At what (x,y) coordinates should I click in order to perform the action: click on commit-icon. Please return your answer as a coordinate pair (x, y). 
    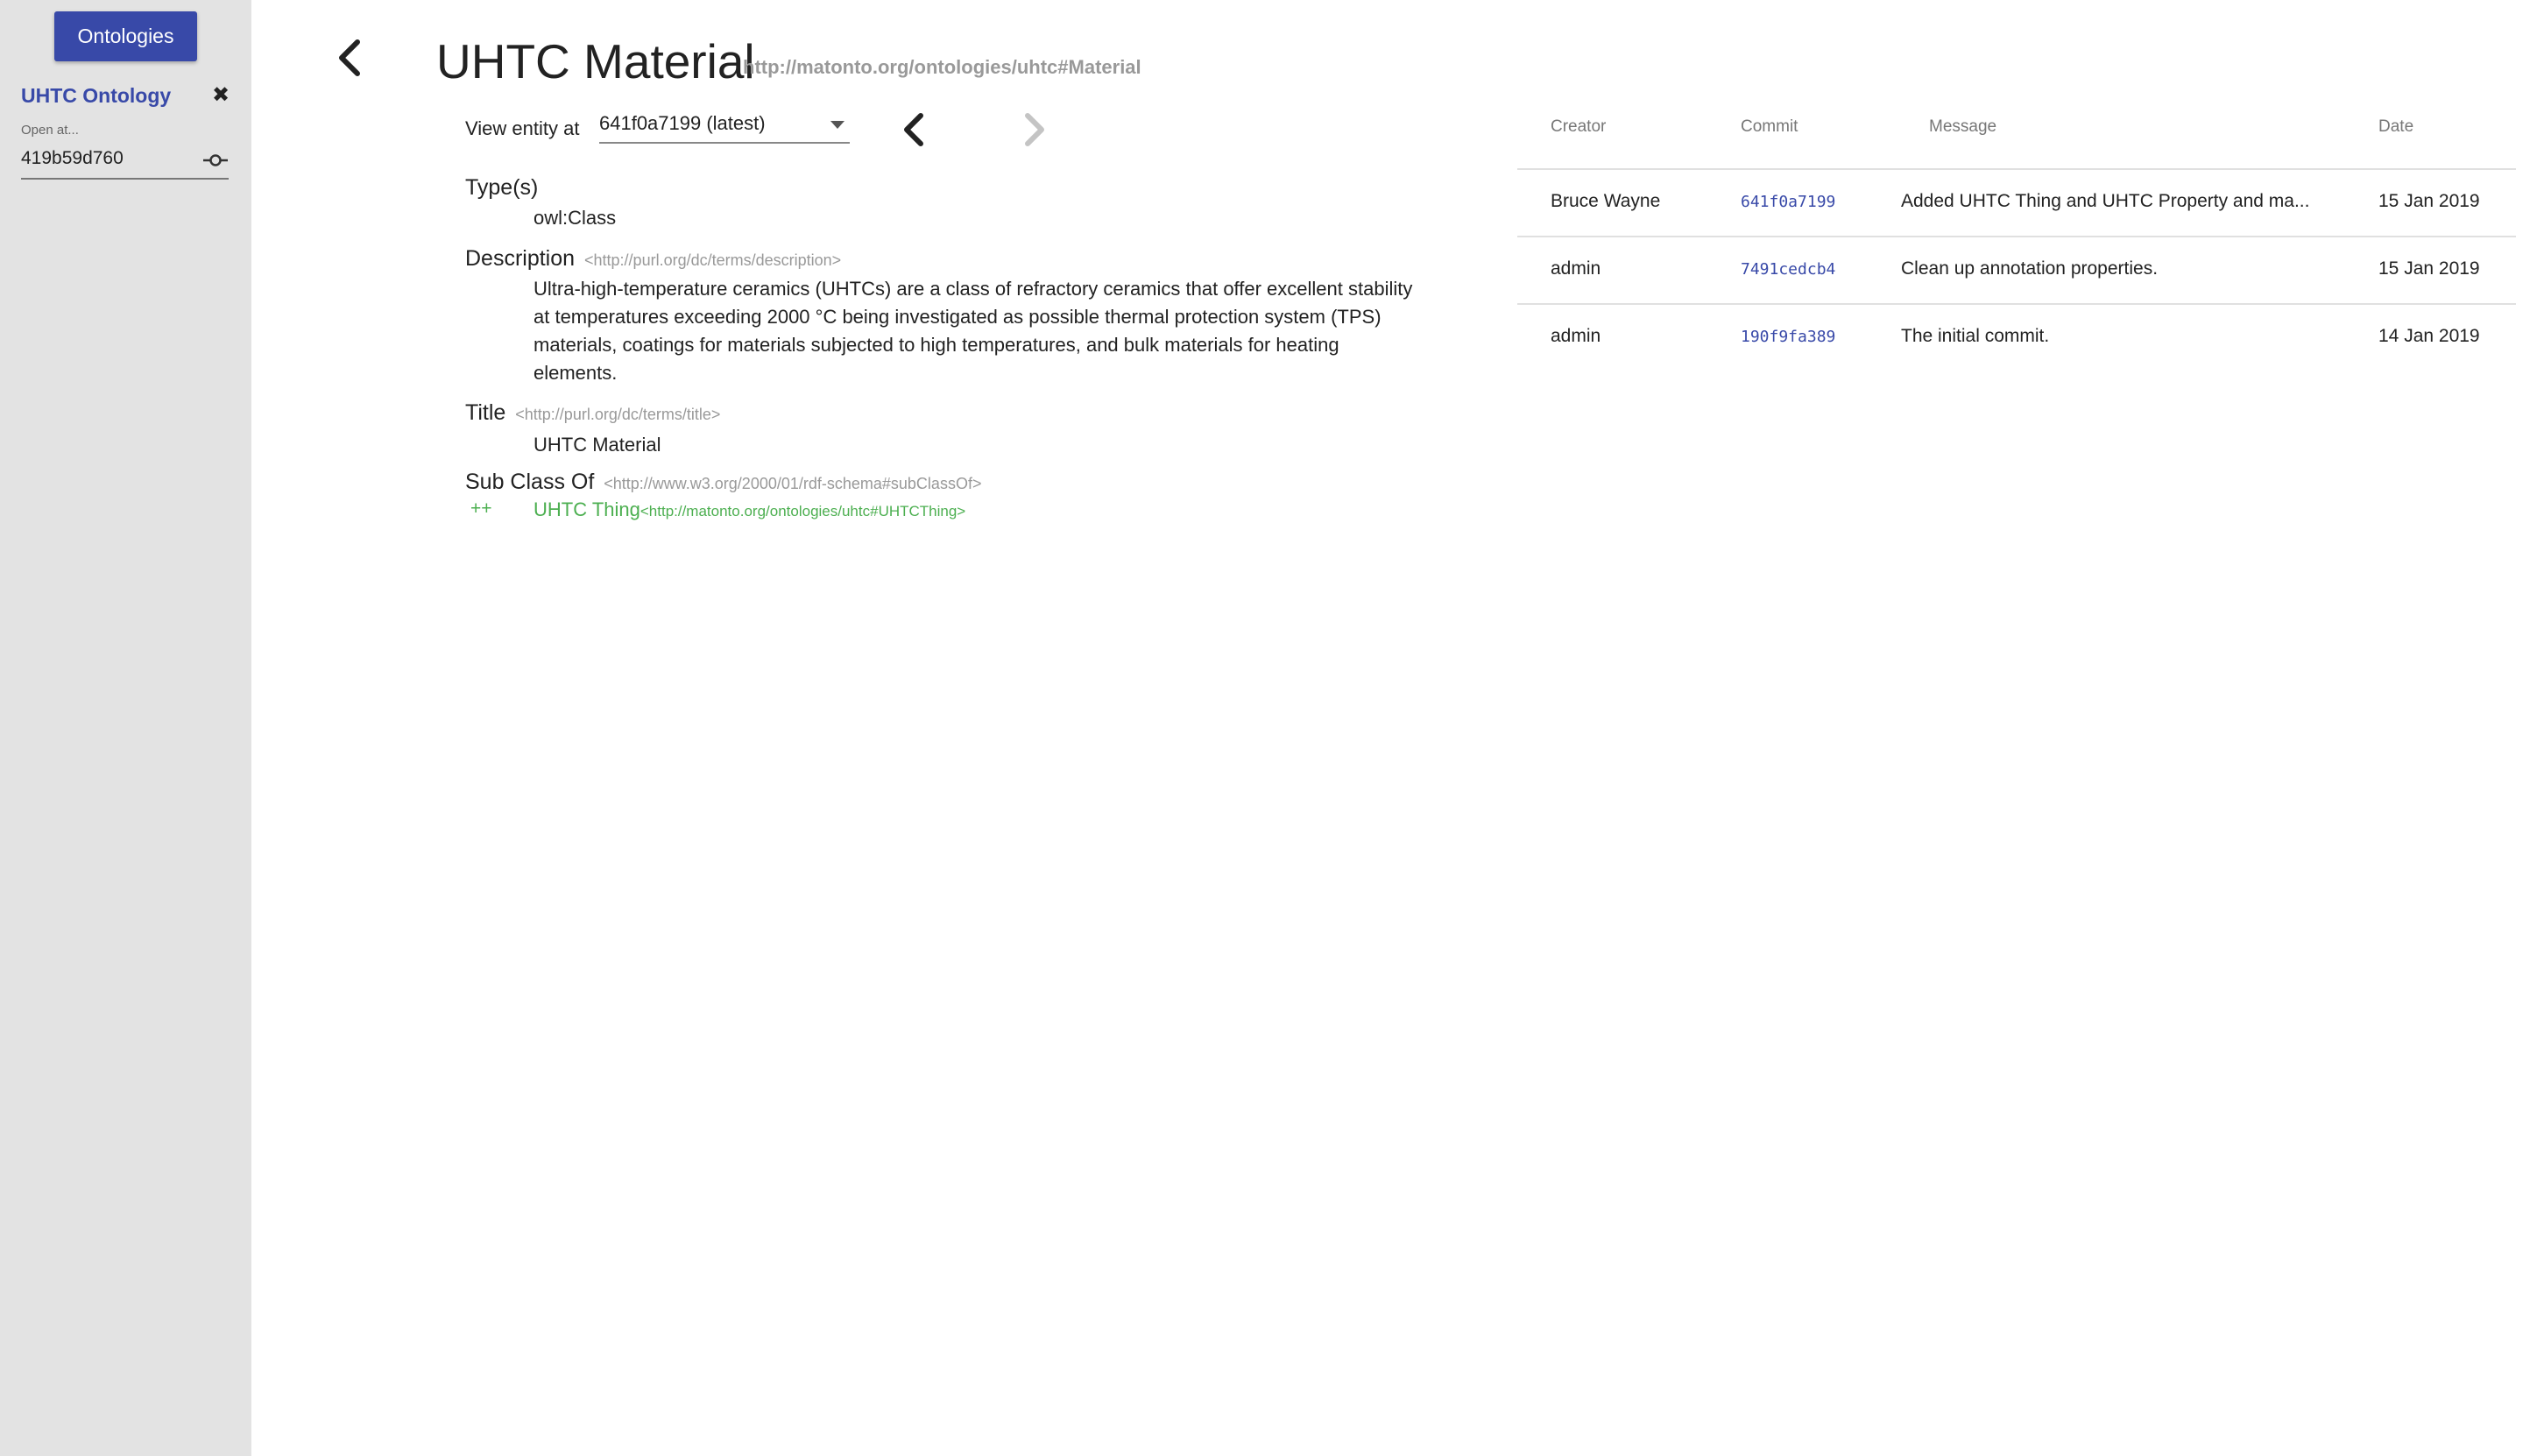
    Looking at the image, I should click on (216, 160).